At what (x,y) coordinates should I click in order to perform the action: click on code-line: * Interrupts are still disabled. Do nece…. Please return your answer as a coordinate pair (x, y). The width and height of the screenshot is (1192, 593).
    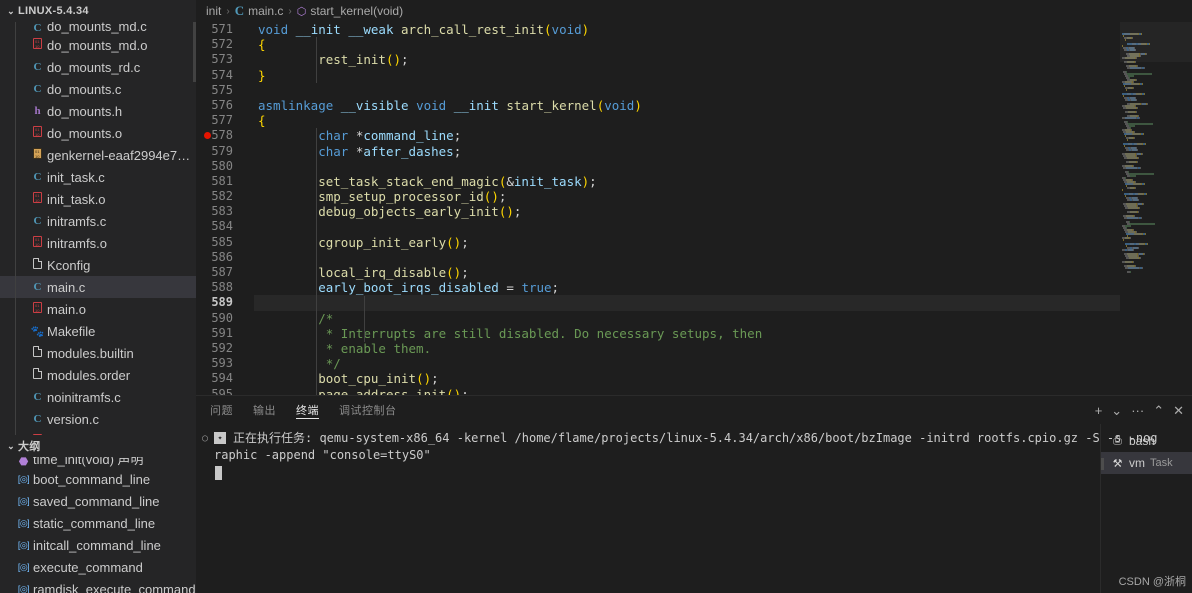
    Looking at the image, I should click on (687, 333).